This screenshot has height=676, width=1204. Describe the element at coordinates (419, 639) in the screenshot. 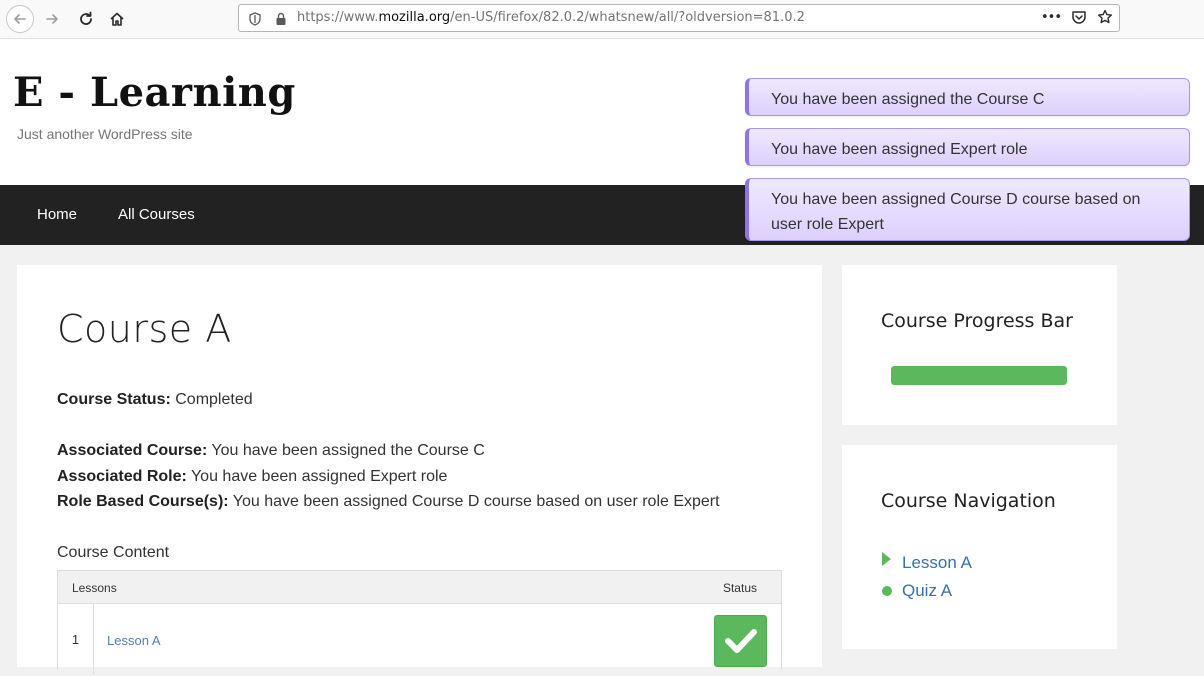

I see `table-row: 1 Lesson A` at that location.